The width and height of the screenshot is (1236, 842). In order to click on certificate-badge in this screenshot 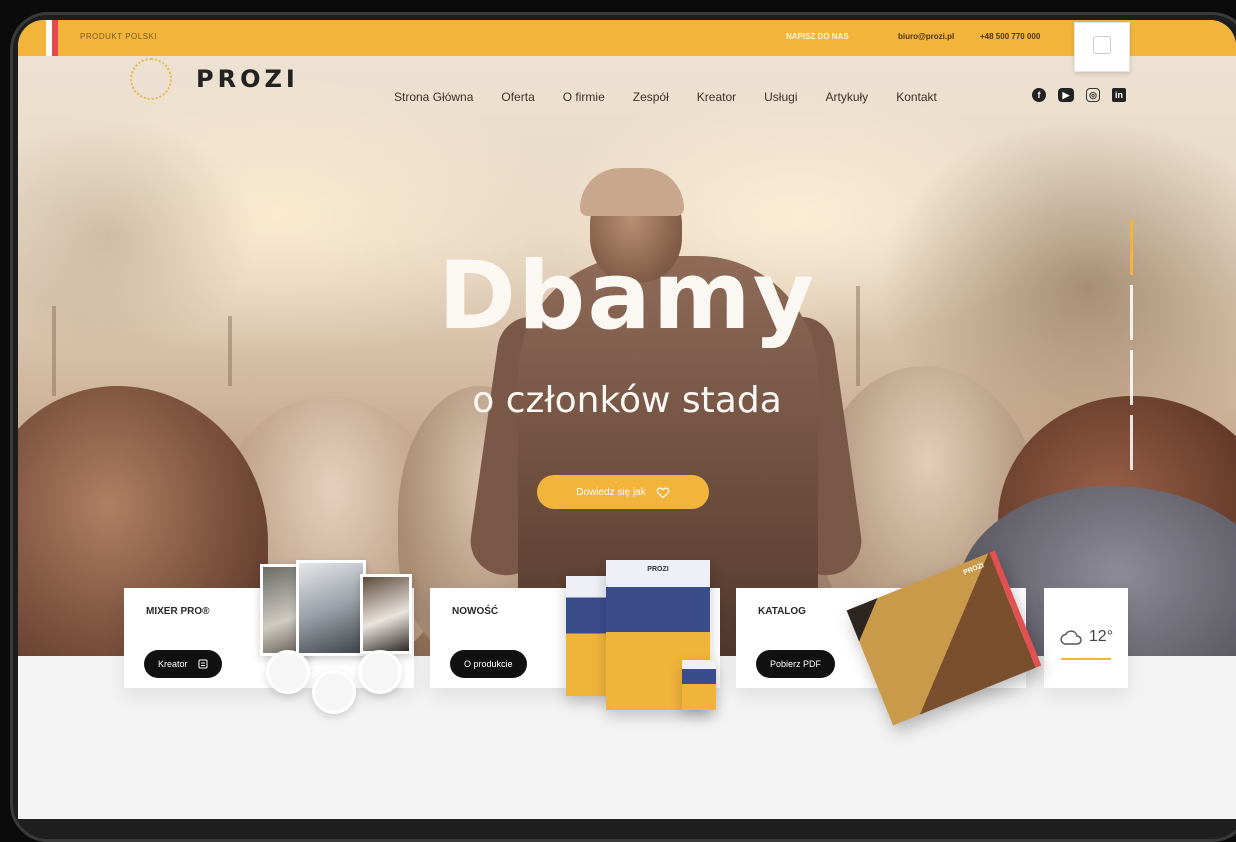, I will do `click(1102, 47)`.